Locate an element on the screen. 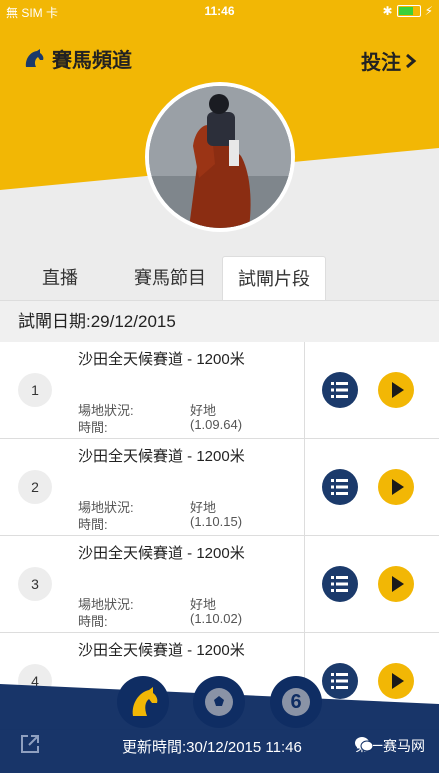 The width and height of the screenshot is (439, 773). tab-programs: 賽馬節目 is located at coordinates (170, 278).